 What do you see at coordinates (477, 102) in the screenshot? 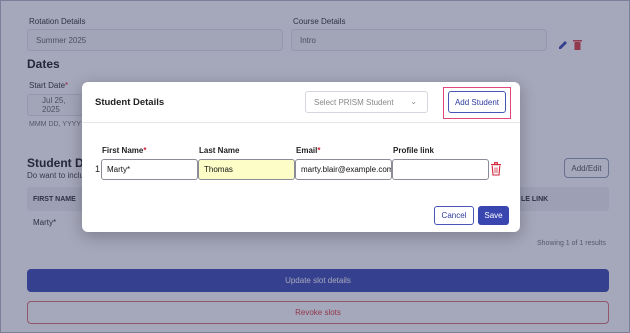
I see `add-student-button: Add Student` at bounding box center [477, 102].